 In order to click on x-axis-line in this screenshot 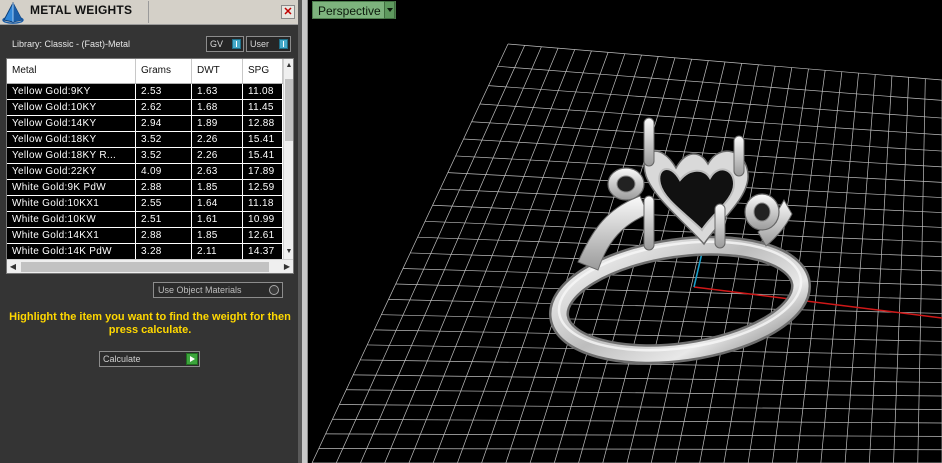, I will do `click(817, 302)`.